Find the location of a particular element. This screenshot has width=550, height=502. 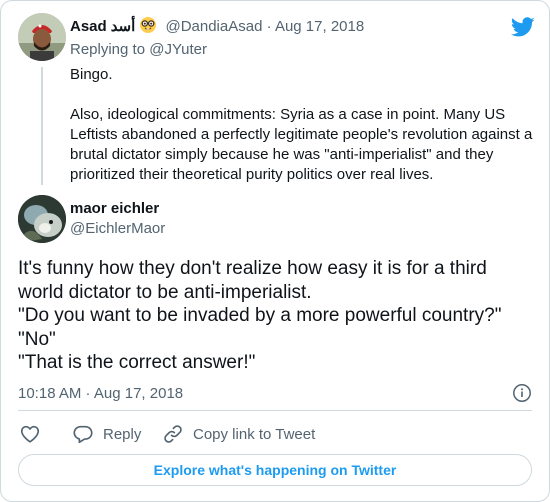

parent-author-avatar is located at coordinates (42, 37).